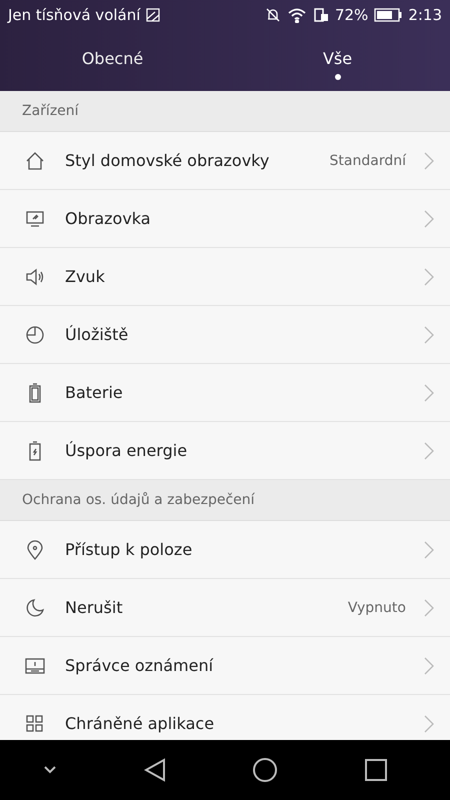 The width and height of the screenshot is (450, 800). What do you see at coordinates (50, 770) in the screenshot?
I see `collapse-icon` at bounding box center [50, 770].